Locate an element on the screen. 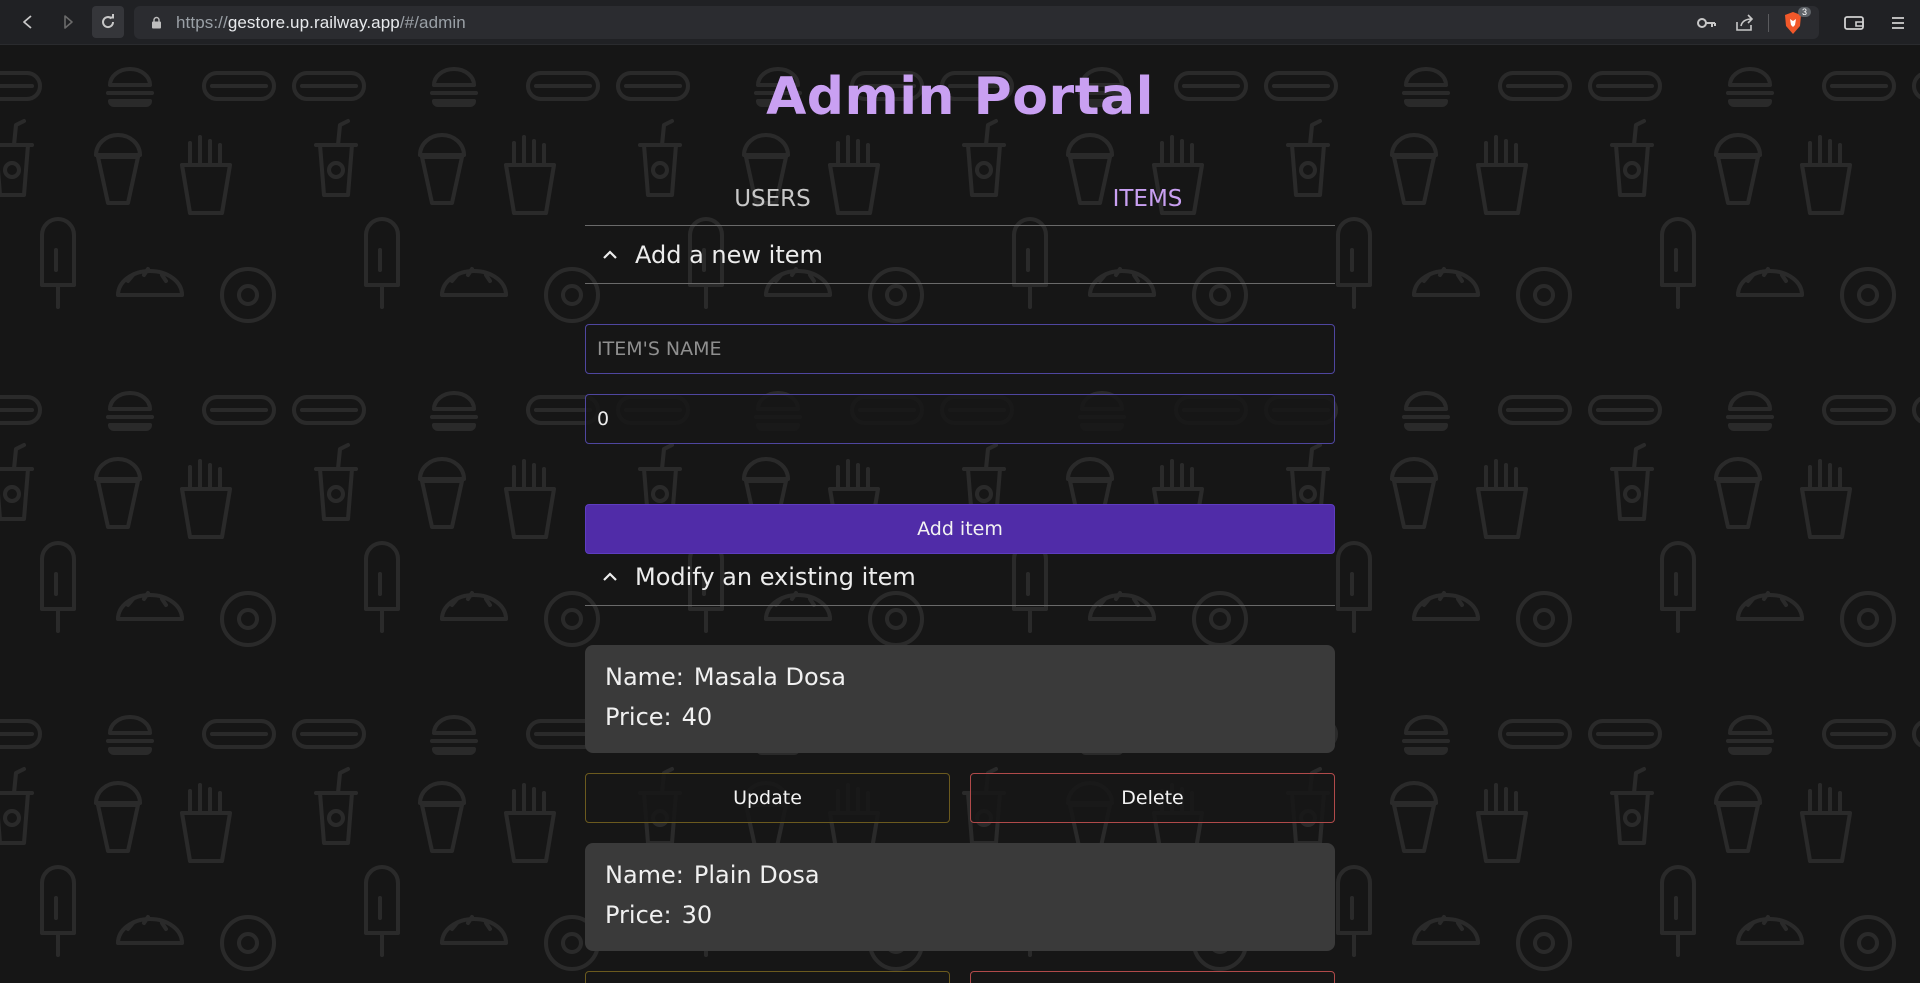  share-icon is located at coordinates (1745, 22).